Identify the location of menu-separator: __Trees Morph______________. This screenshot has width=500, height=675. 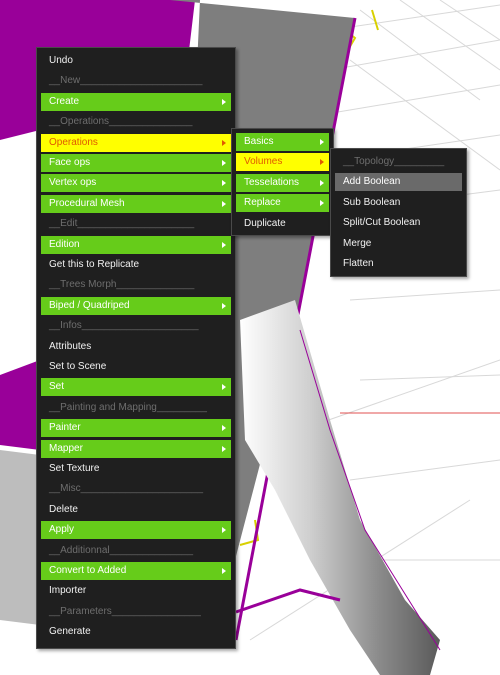
(136, 285).